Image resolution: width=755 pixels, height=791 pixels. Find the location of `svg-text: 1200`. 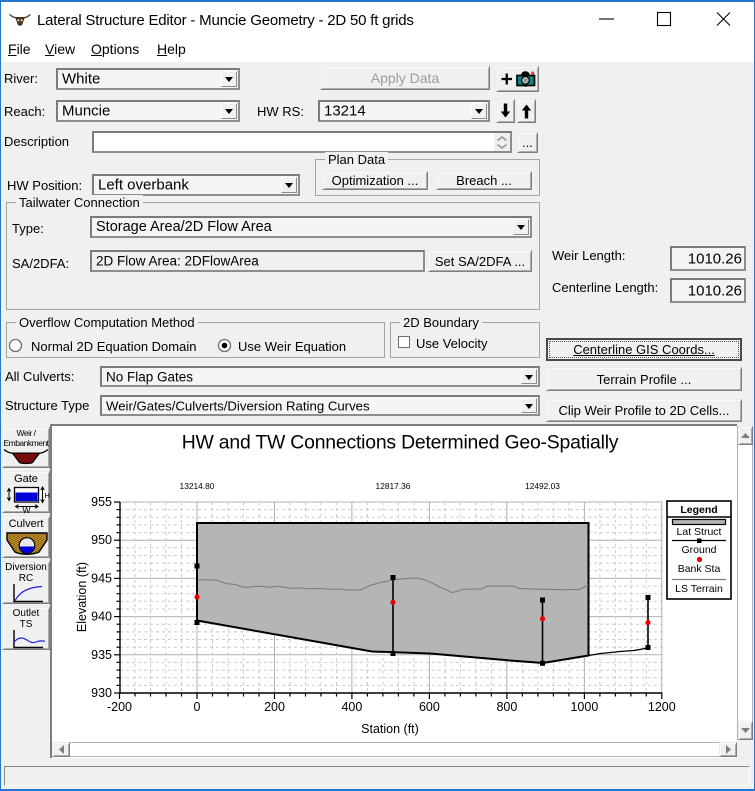

svg-text: 1200 is located at coordinates (662, 707).